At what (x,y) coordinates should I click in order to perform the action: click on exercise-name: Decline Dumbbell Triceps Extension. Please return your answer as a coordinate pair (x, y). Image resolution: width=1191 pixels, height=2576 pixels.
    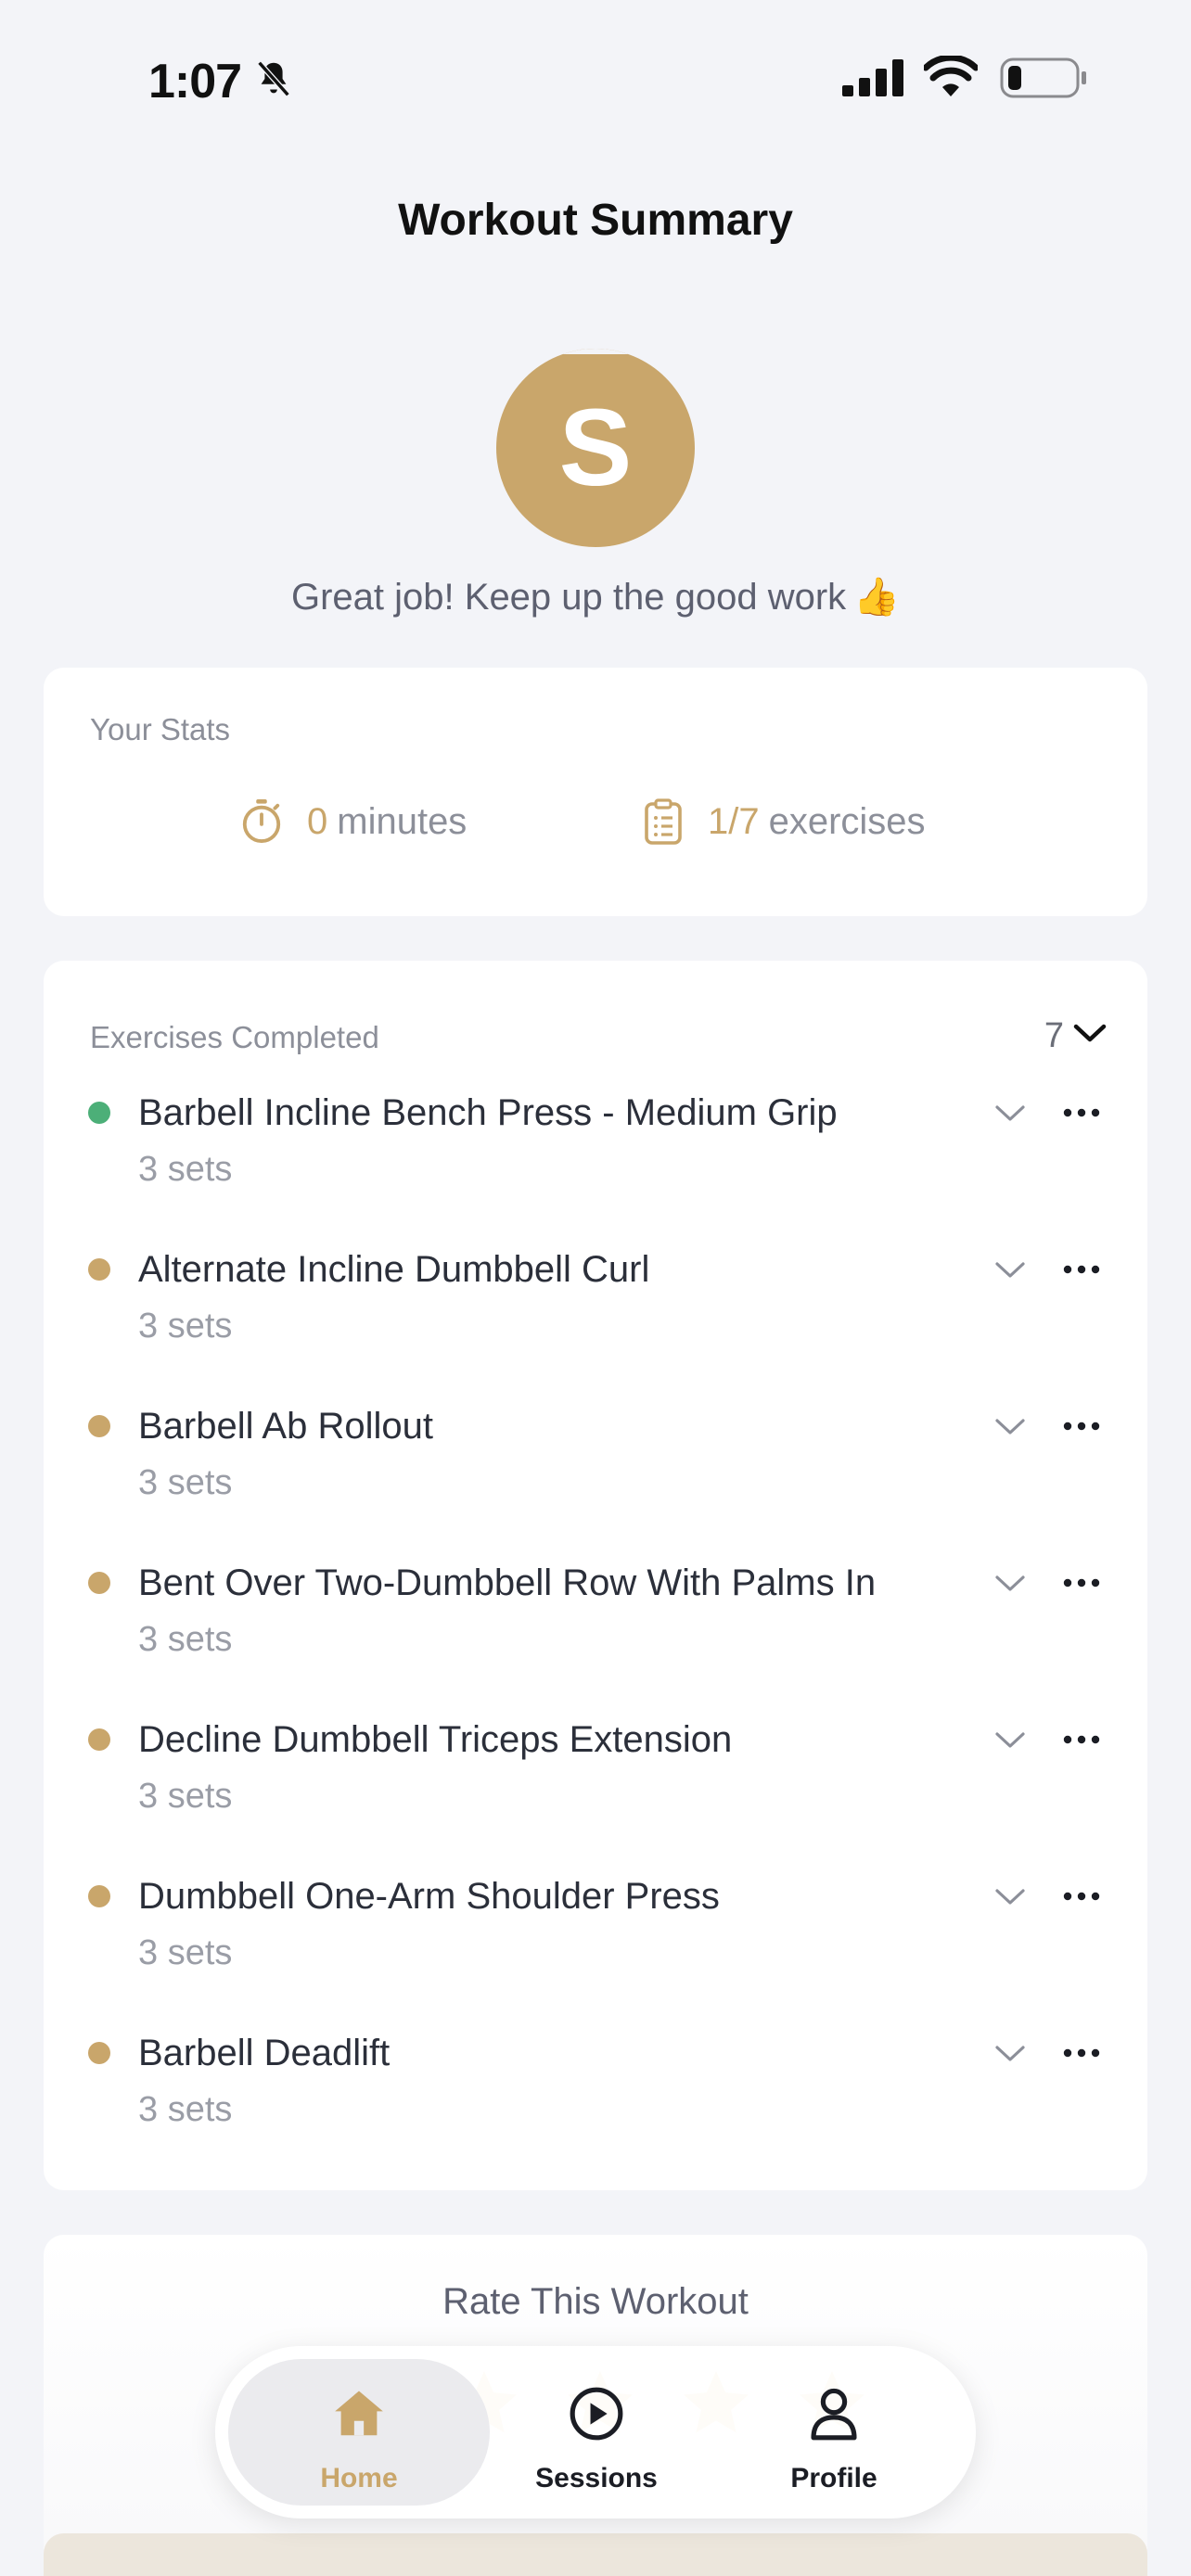
    Looking at the image, I should click on (436, 1739).